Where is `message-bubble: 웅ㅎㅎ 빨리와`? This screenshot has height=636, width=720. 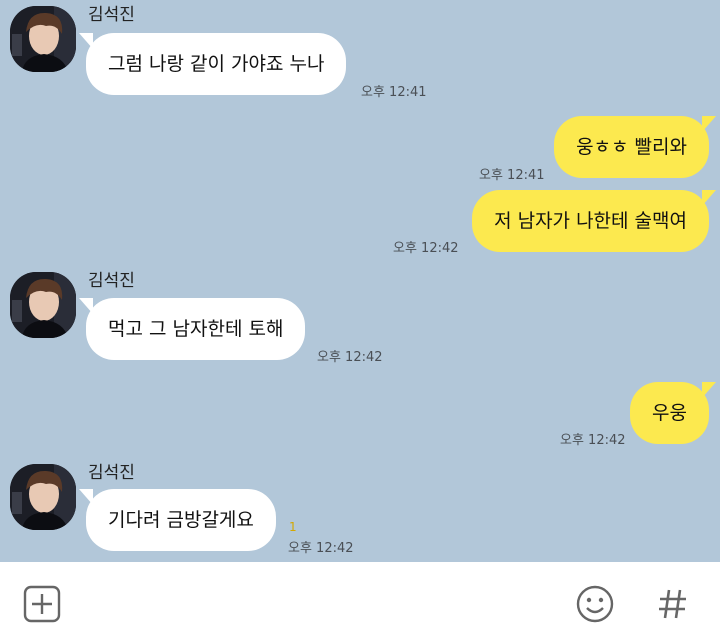
message-bubble: 웅ㅎㅎ 빨리와 is located at coordinates (635, 147).